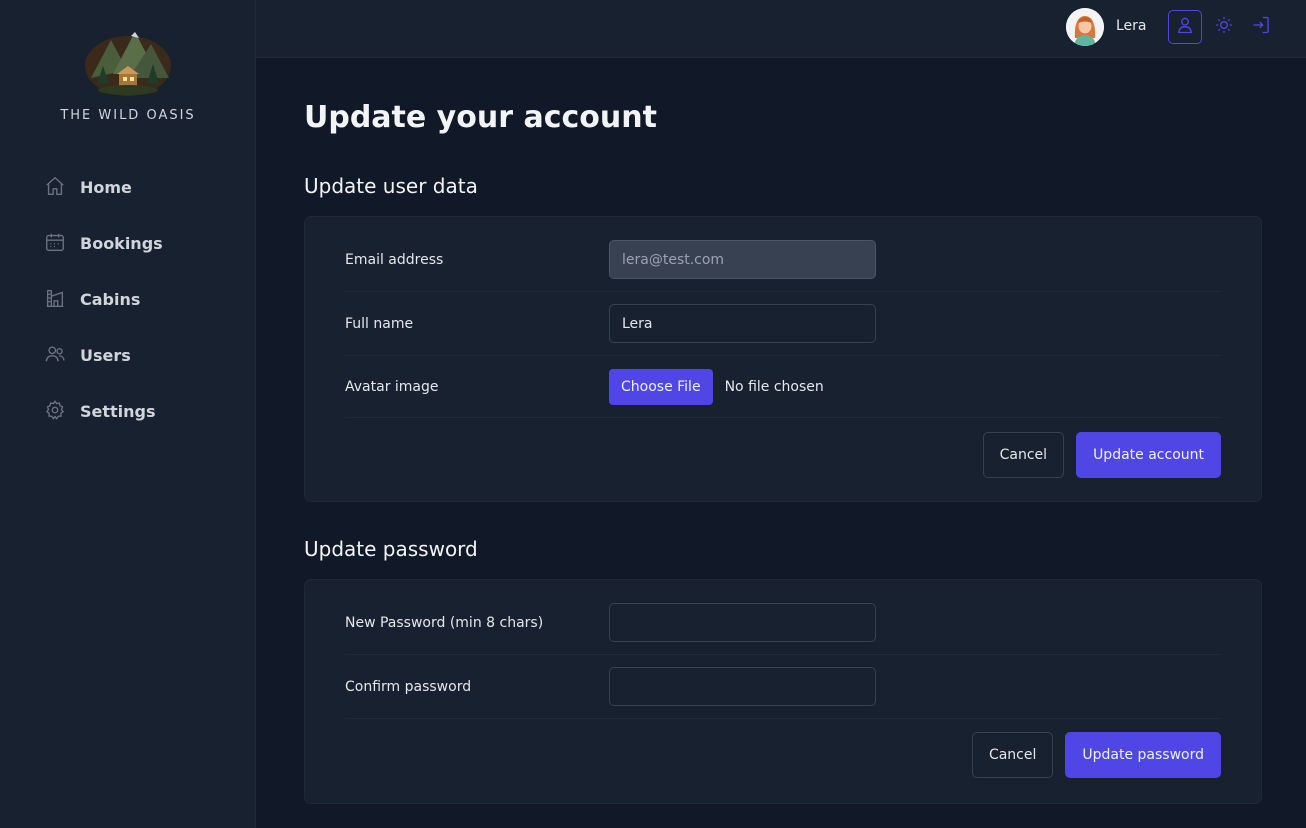 This screenshot has height=828, width=1306. What do you see at coordinates (661, 386) in the screenshot?
I see `choose-file-button: Choose File` at bounding box center [661, 386].